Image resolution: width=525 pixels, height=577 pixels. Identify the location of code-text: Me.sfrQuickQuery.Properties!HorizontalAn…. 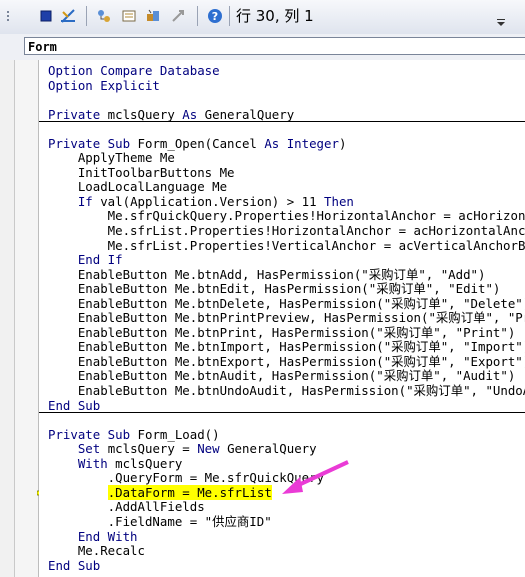
(316, 216).